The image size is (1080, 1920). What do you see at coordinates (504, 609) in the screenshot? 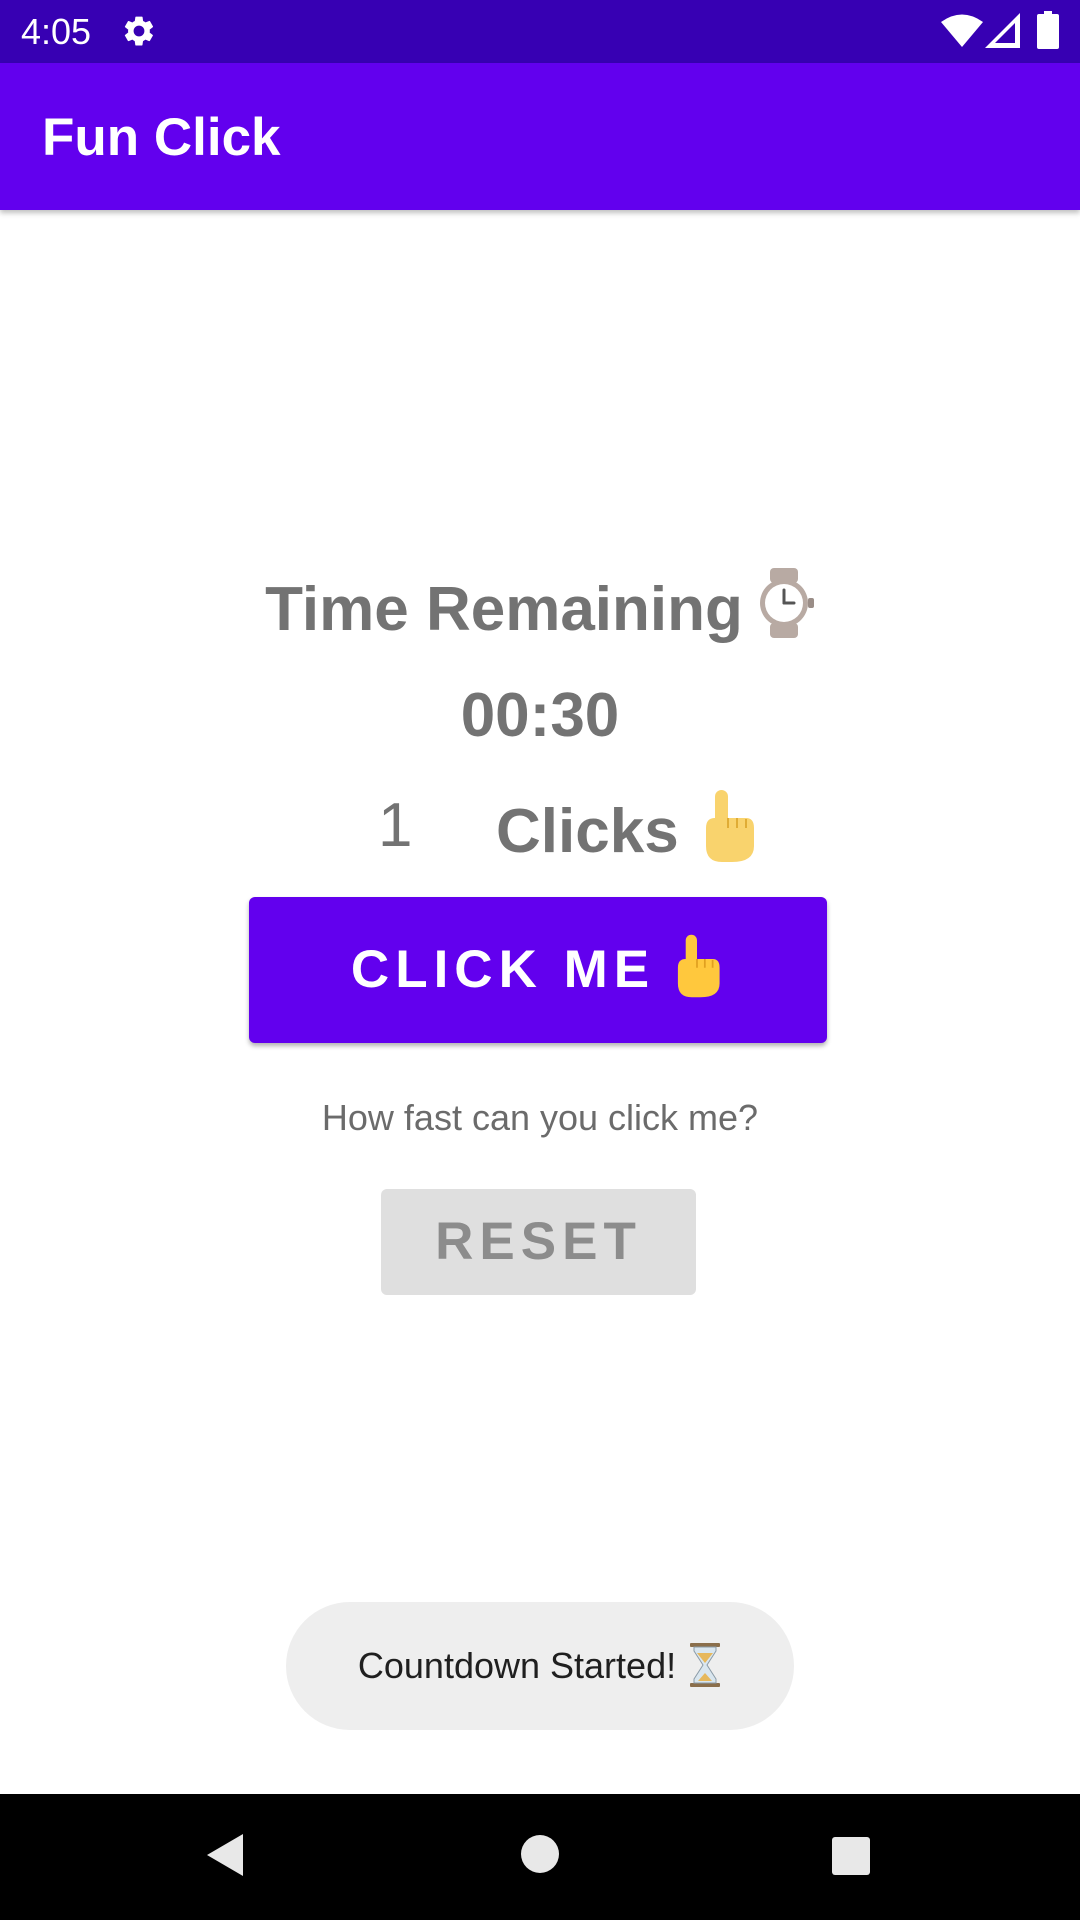
I see `time-remaining-label: Time Remaining` at bounding box center [504, 609].